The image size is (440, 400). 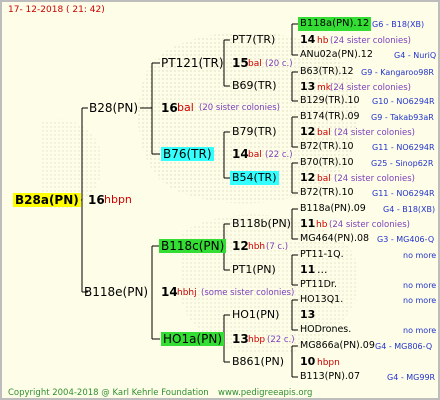 I want to click on node-b76-breed: bal, so click(x=255, y=155).